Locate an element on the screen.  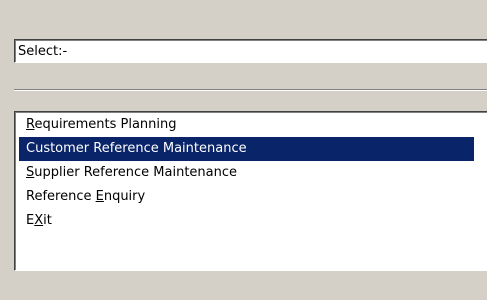
separator is located at coordinates (250, 90).